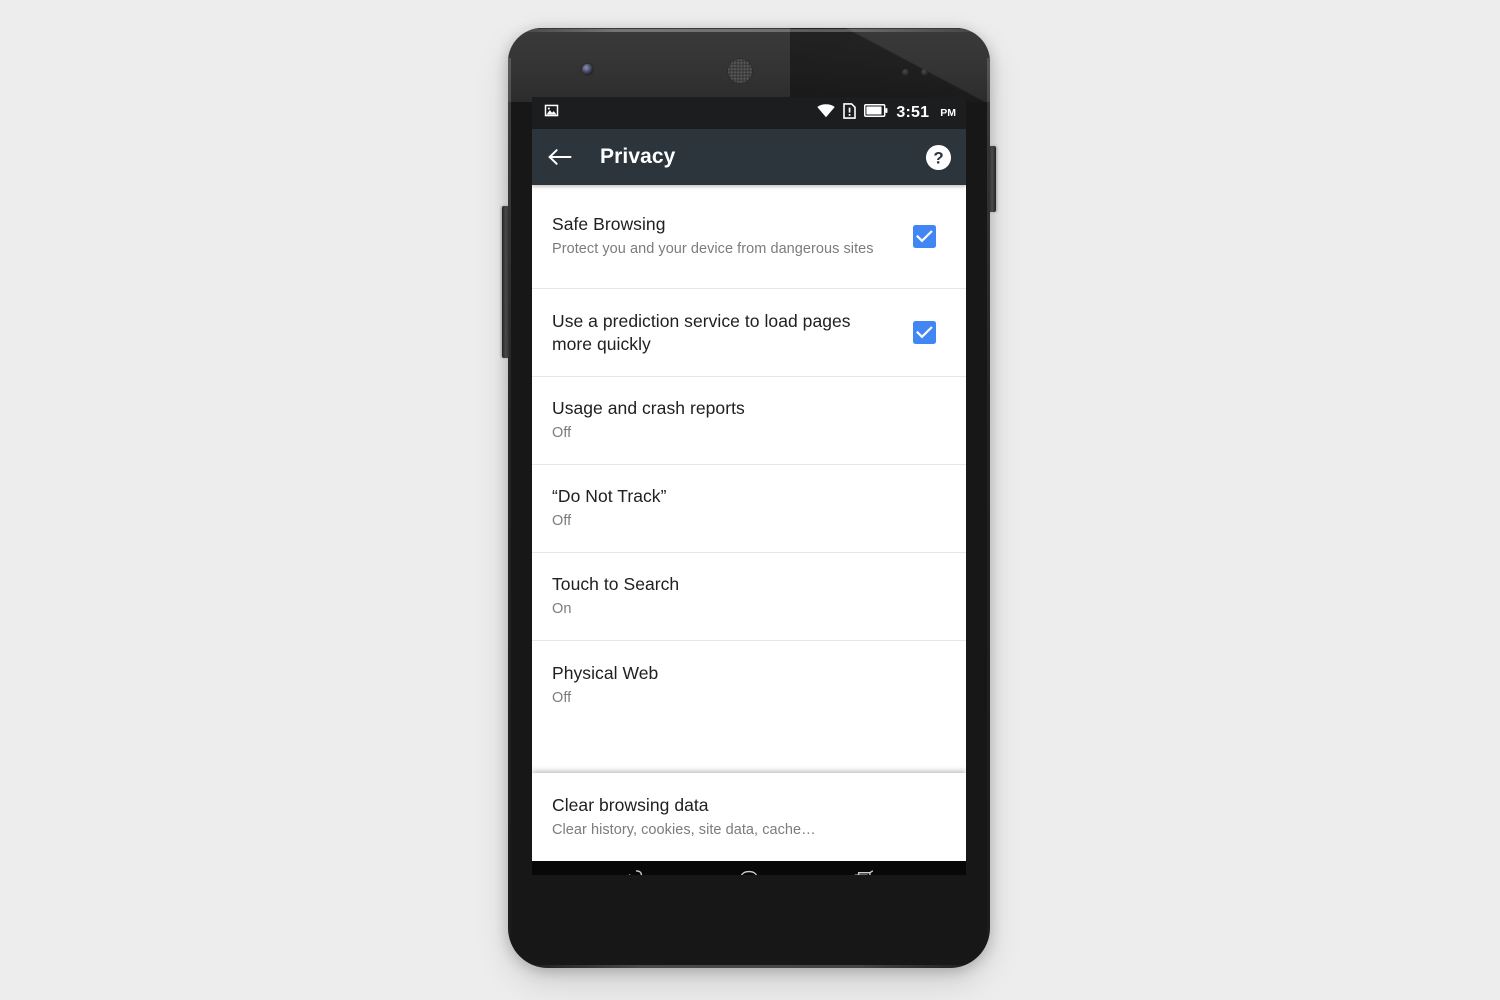 This screenshot has height=1000, width=1500. I want to click on power-button, so click(992, 179).